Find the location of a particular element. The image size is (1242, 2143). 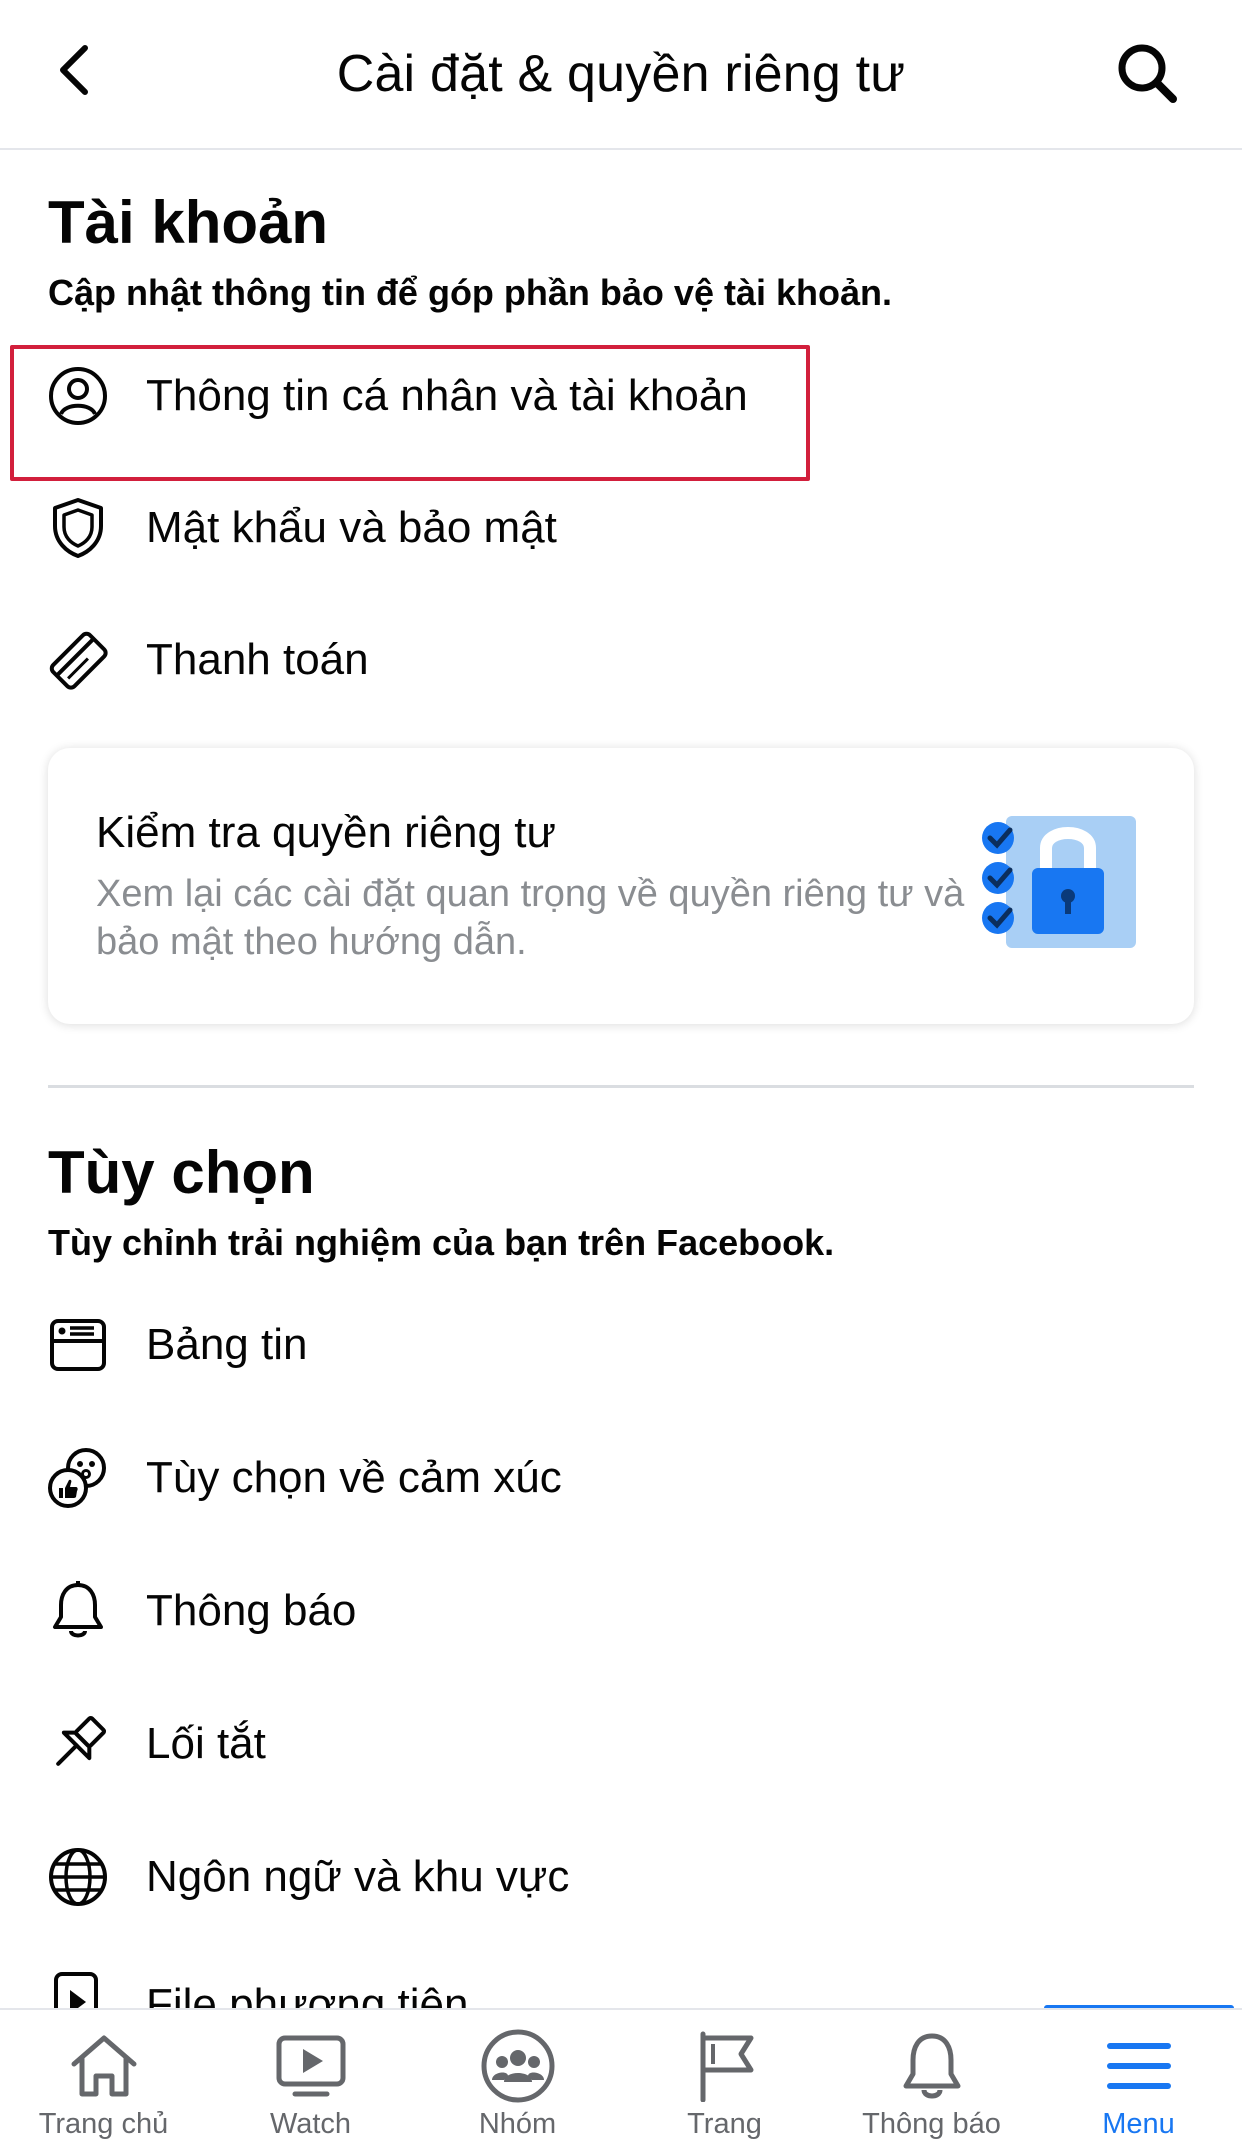

search-button is located at coordinates (1147, 73).